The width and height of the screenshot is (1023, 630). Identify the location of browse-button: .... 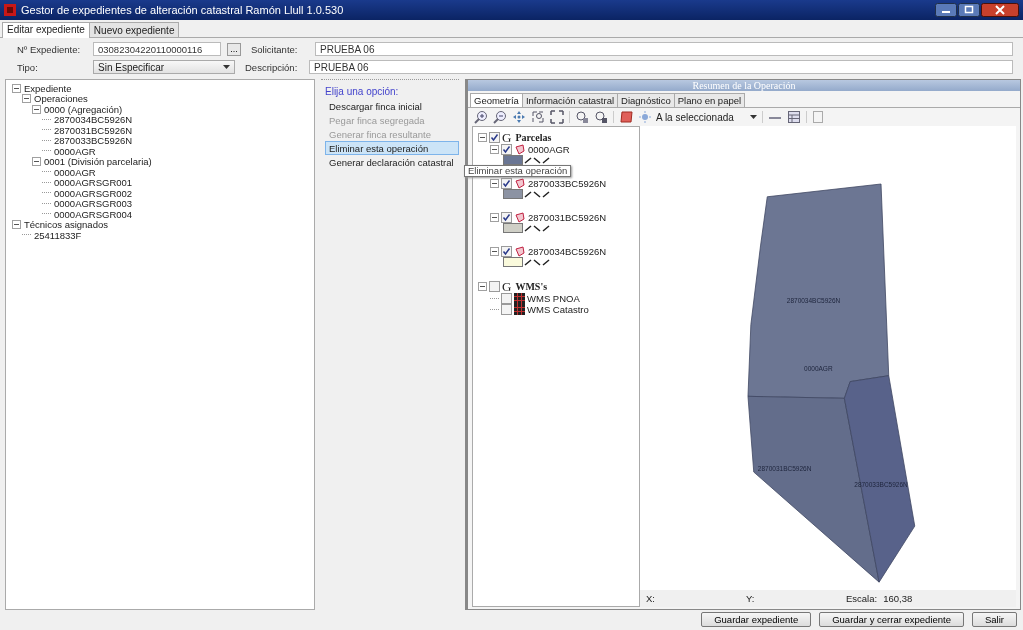
(234, 49).